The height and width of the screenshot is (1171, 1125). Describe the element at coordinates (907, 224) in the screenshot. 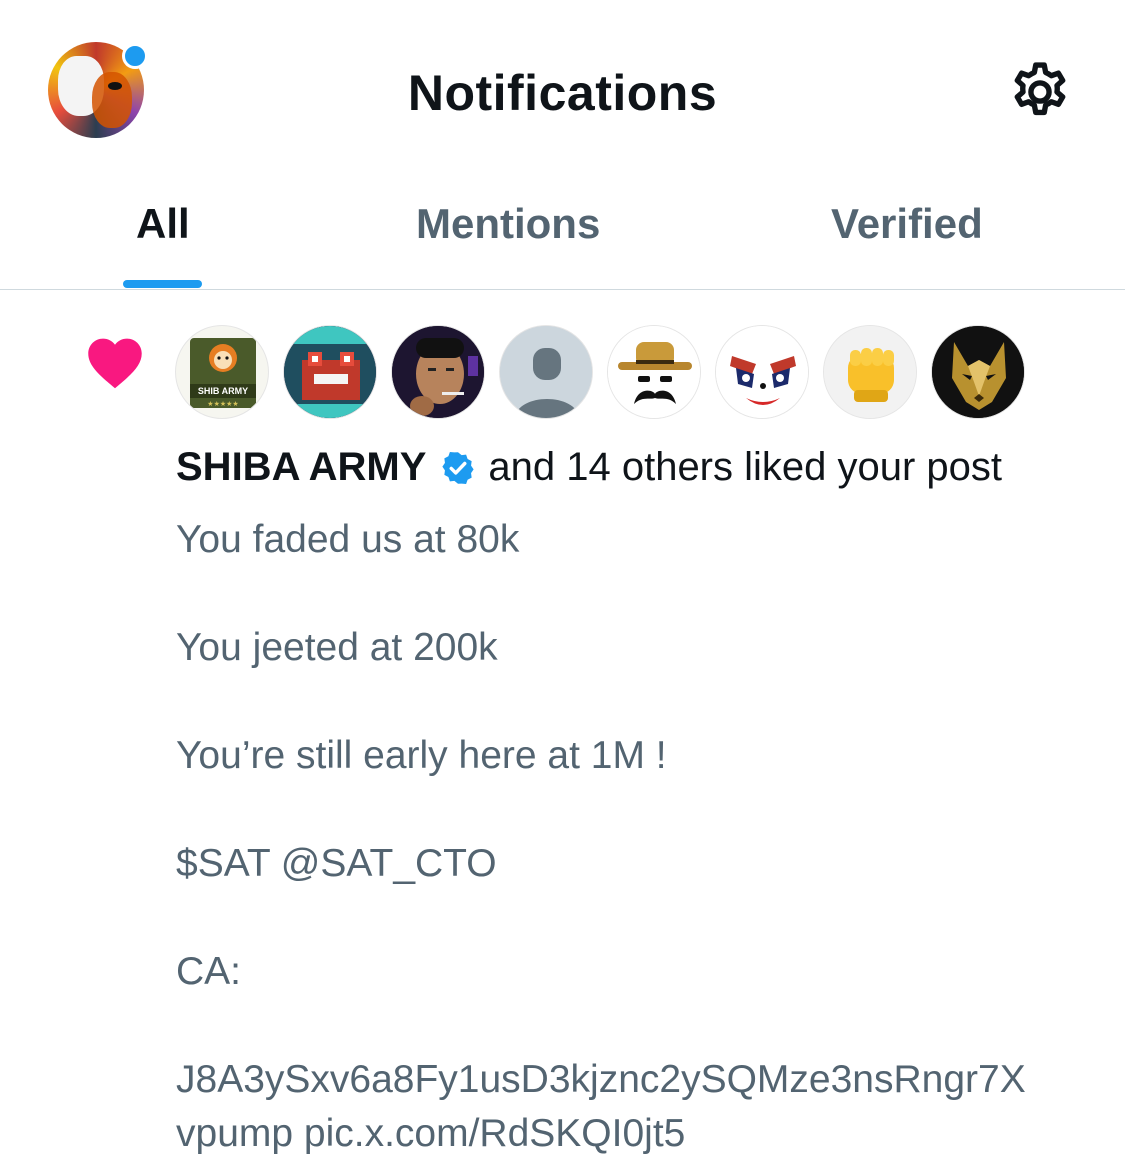

I see `tab-verified: Verified` at that location.